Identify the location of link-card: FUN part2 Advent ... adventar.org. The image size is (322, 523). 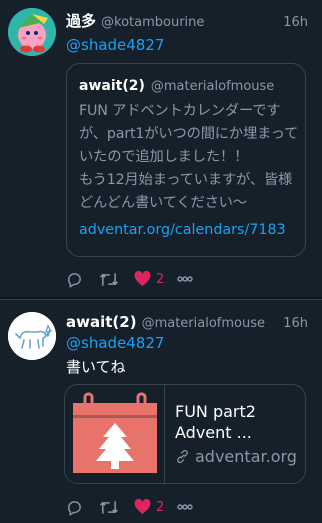
(185, 434).